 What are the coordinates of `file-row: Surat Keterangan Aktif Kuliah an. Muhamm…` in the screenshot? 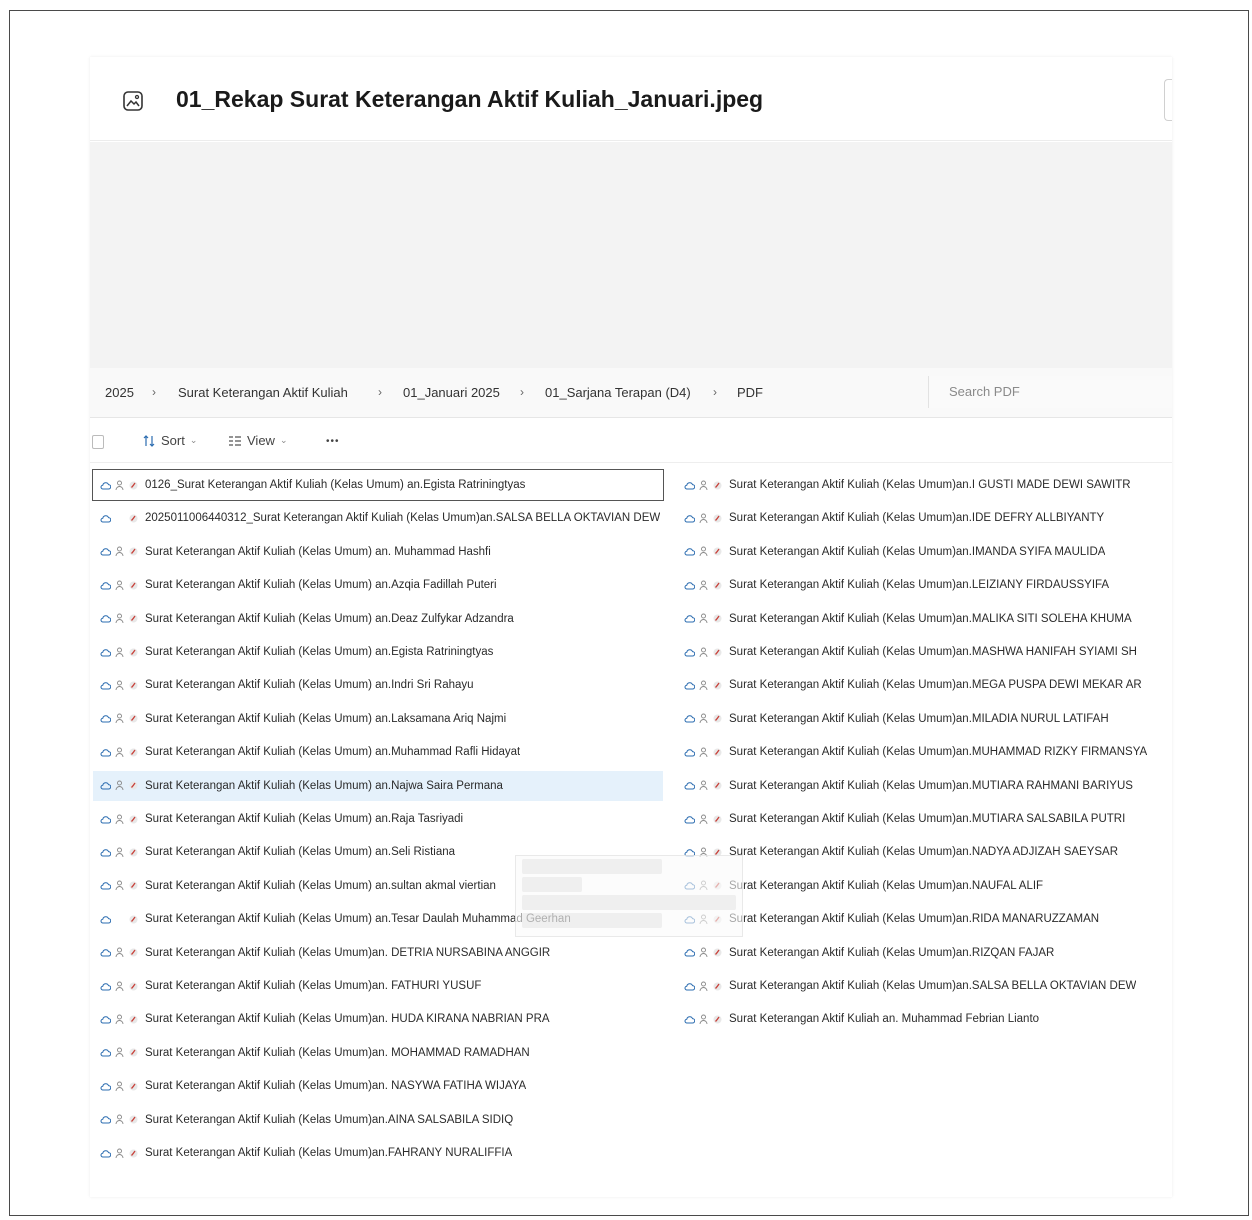 It's located at (922, 1019).